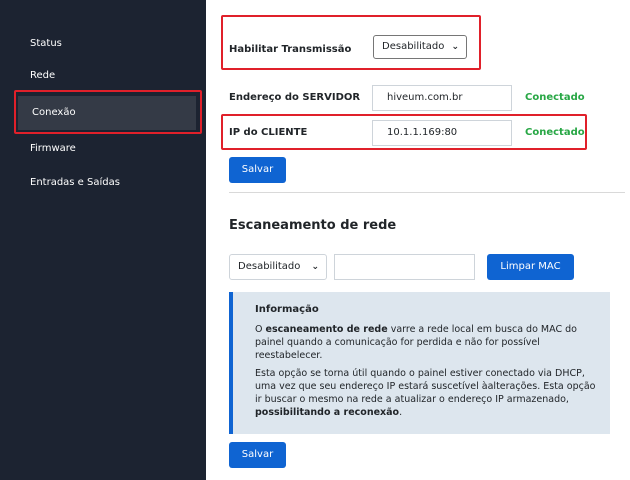 This screenshot has width=630, height=480. Describe the element at coordinates (427, 192) in the screenshot. I see `divider` at that location.